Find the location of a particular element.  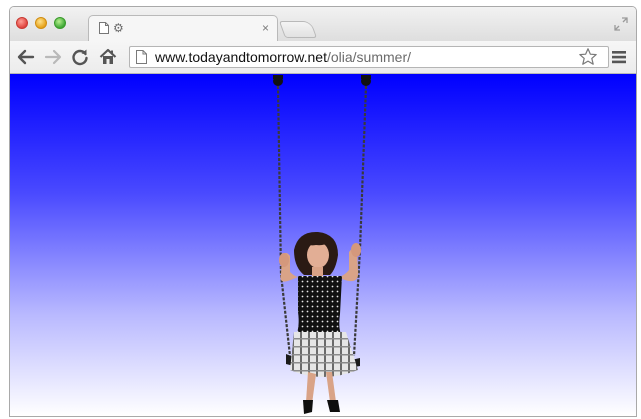

browser-toolbar: www.todayandtomorrow.net/olia/summer/ is located at coordinates (323, 57).